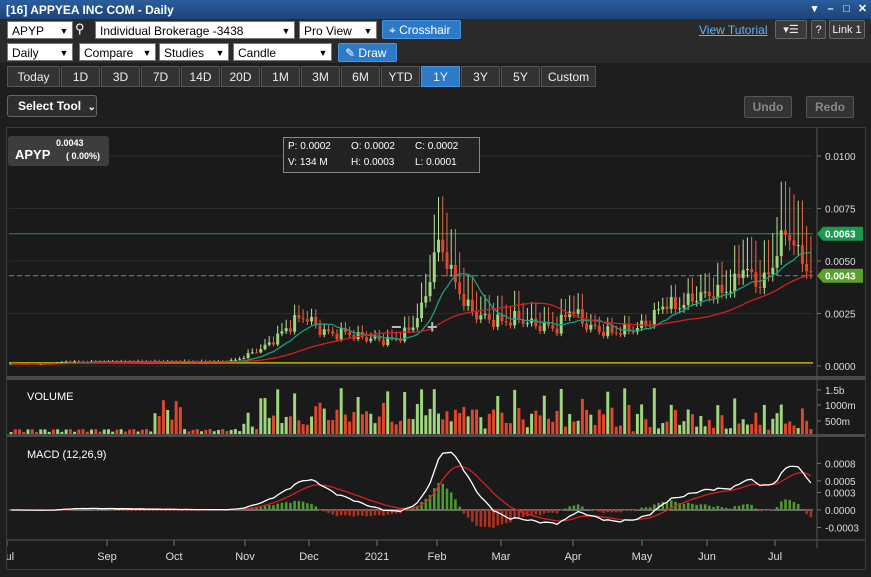 This screenshot has width=871, height=577. I want to click on range-1m: 1M, so click(280, 76).